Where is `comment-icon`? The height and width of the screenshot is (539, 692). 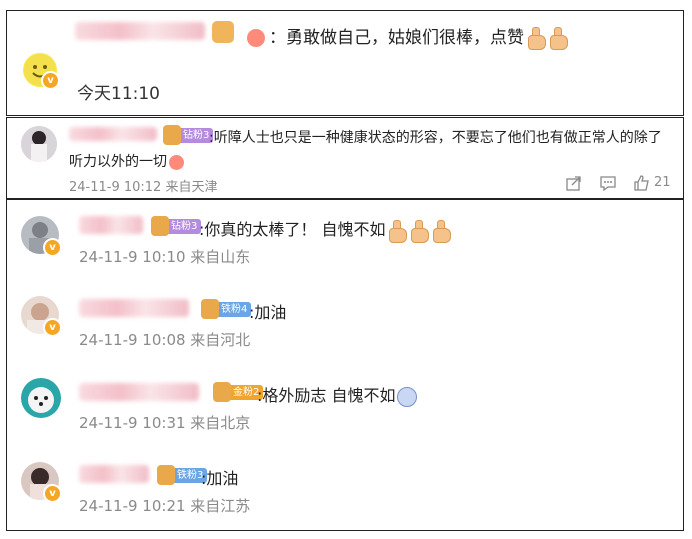
comment-icon is located at coordinates (608, 183).